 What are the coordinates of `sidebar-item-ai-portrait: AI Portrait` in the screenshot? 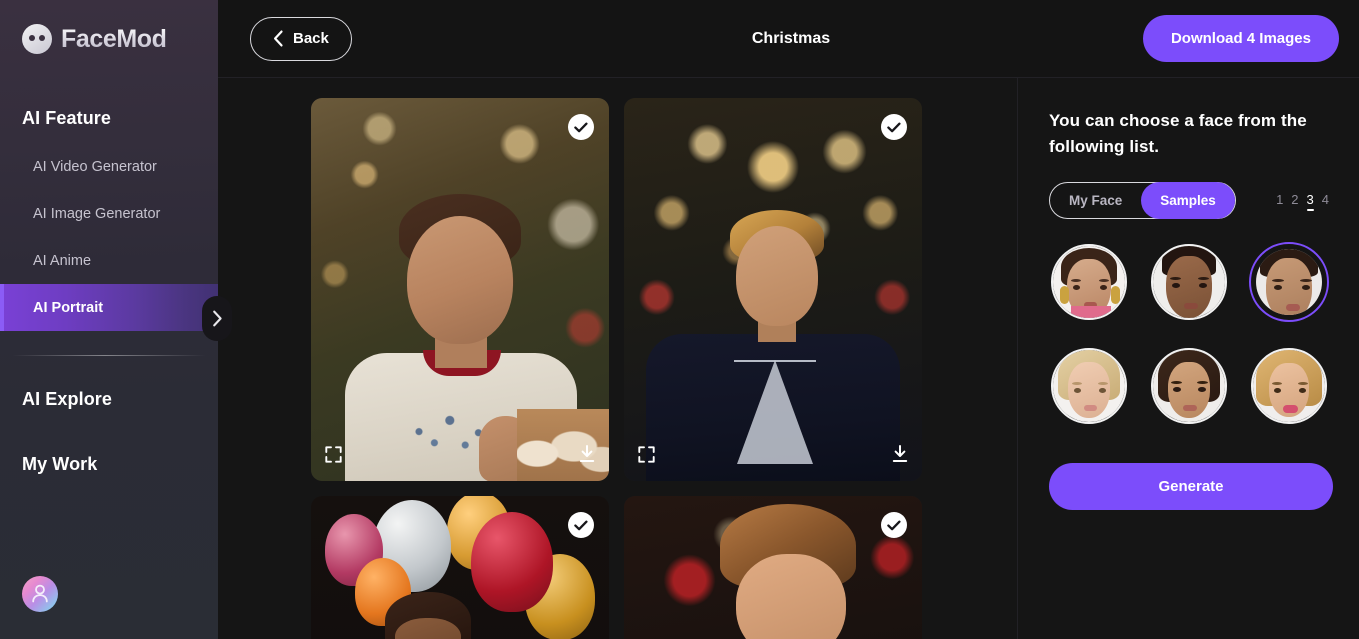 It's located at (109, 307).